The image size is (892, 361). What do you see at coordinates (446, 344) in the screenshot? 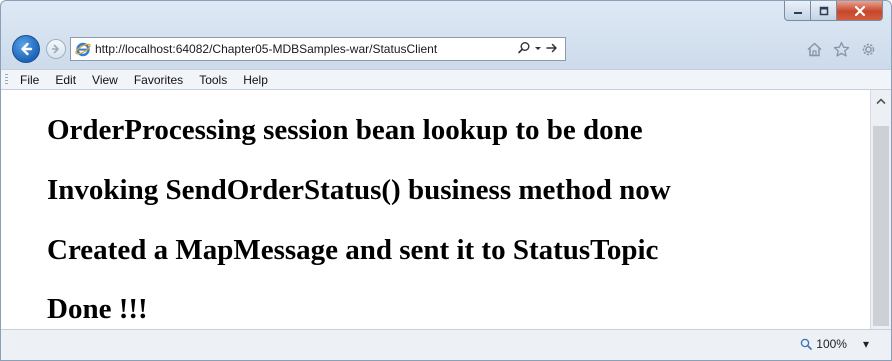
I see `status-bar: 100% ▾` at bounding box center [446, 344].